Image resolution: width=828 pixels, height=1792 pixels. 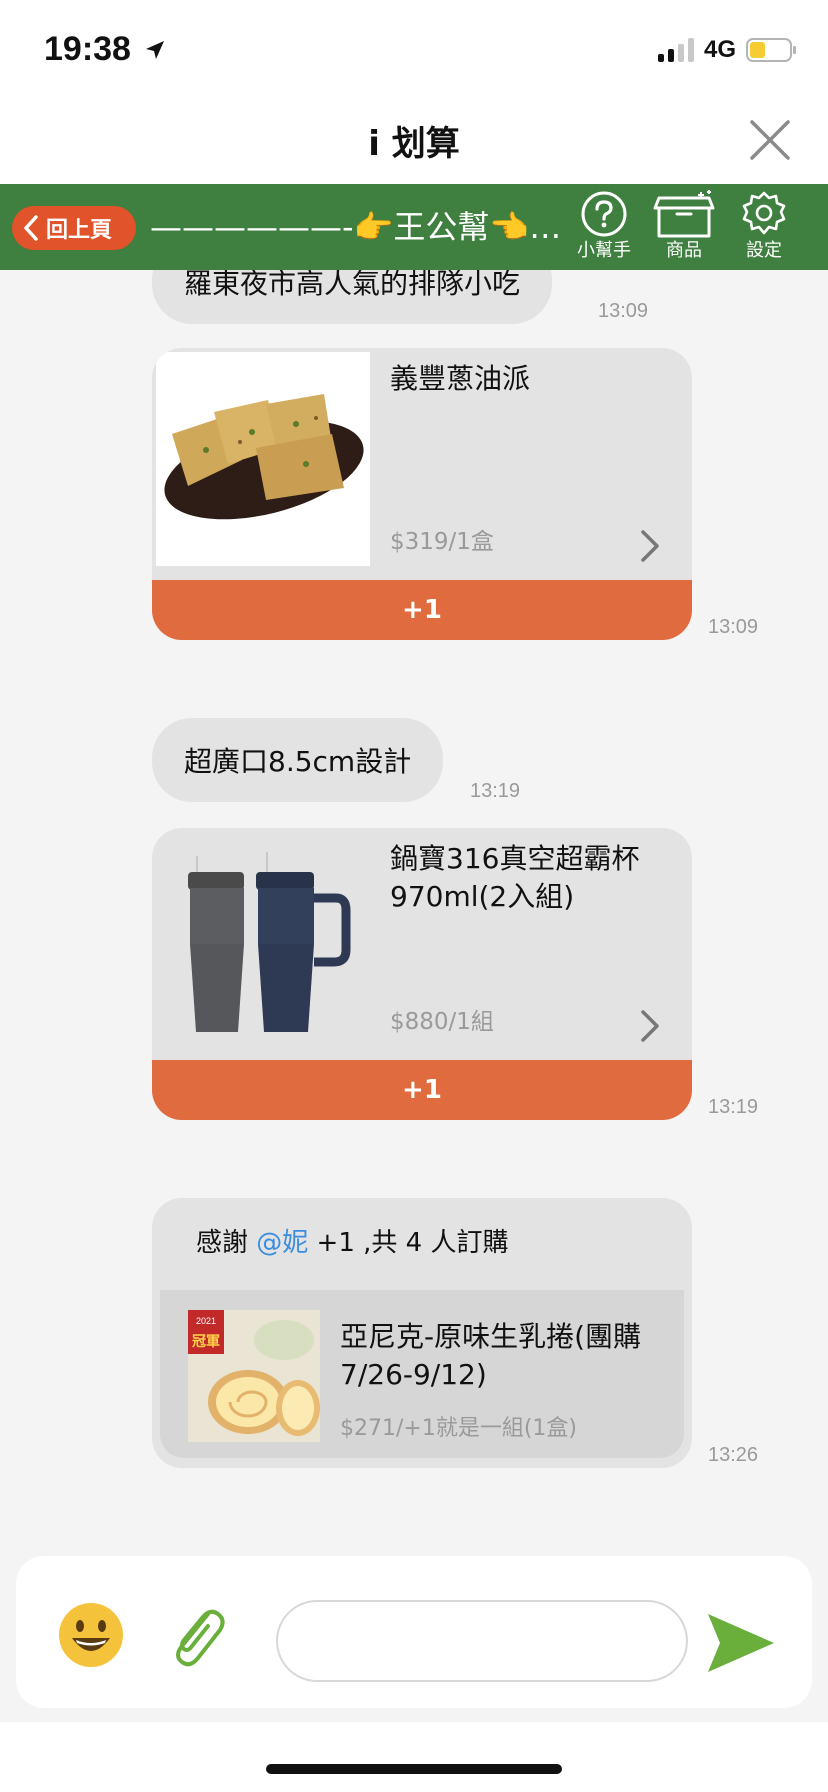 What do you see at coordinates (414, 50) in the screenshot?
I see `status-bar: 19:38 4G` at bounding box center [414, 50].